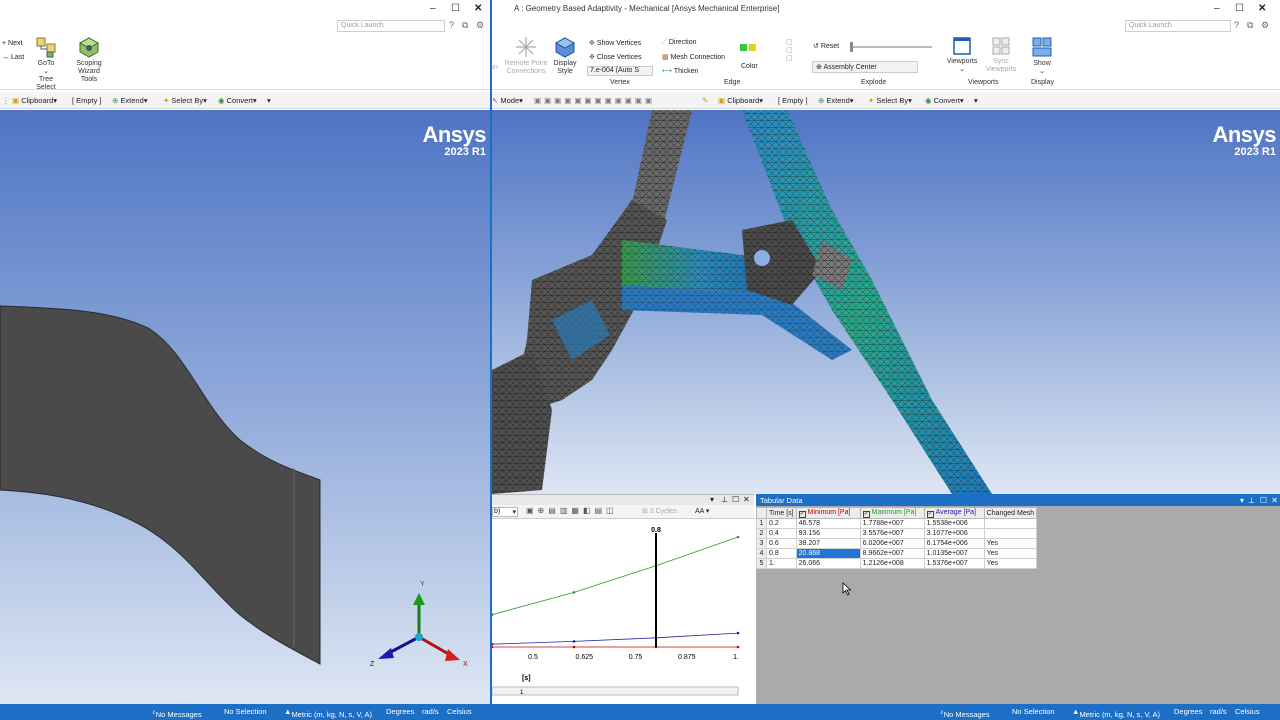  What do you see at coordinates (1251, 500) in the screenshot?
I see `tabular-pin-icon: ⊥` at bounding box center [1251, 500].